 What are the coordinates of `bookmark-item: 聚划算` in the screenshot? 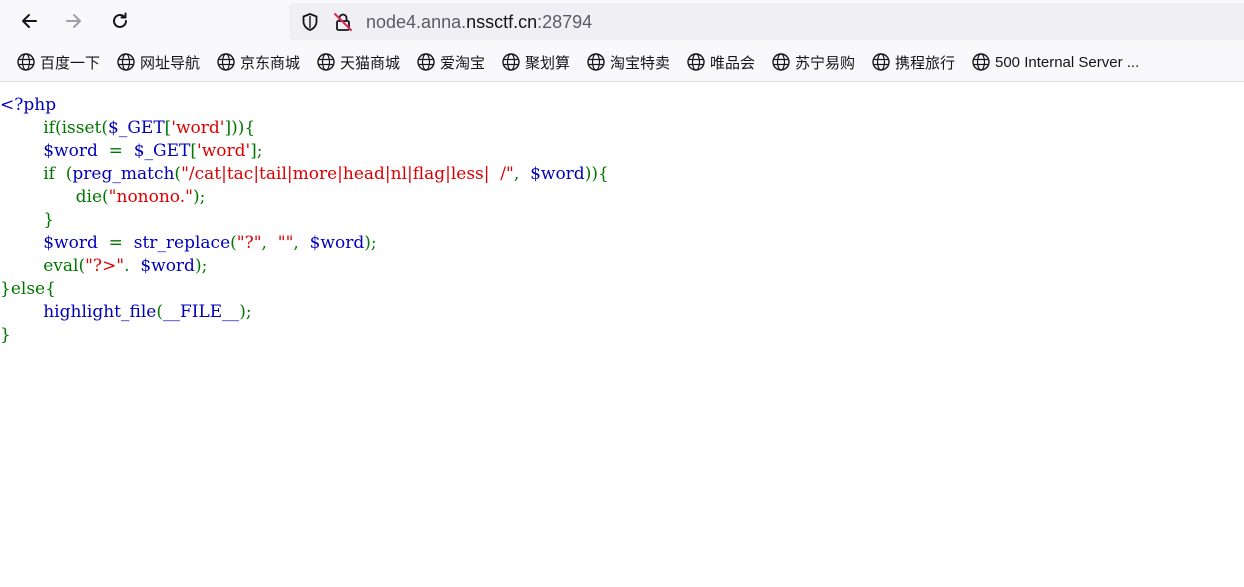 It's located at (535, 62).